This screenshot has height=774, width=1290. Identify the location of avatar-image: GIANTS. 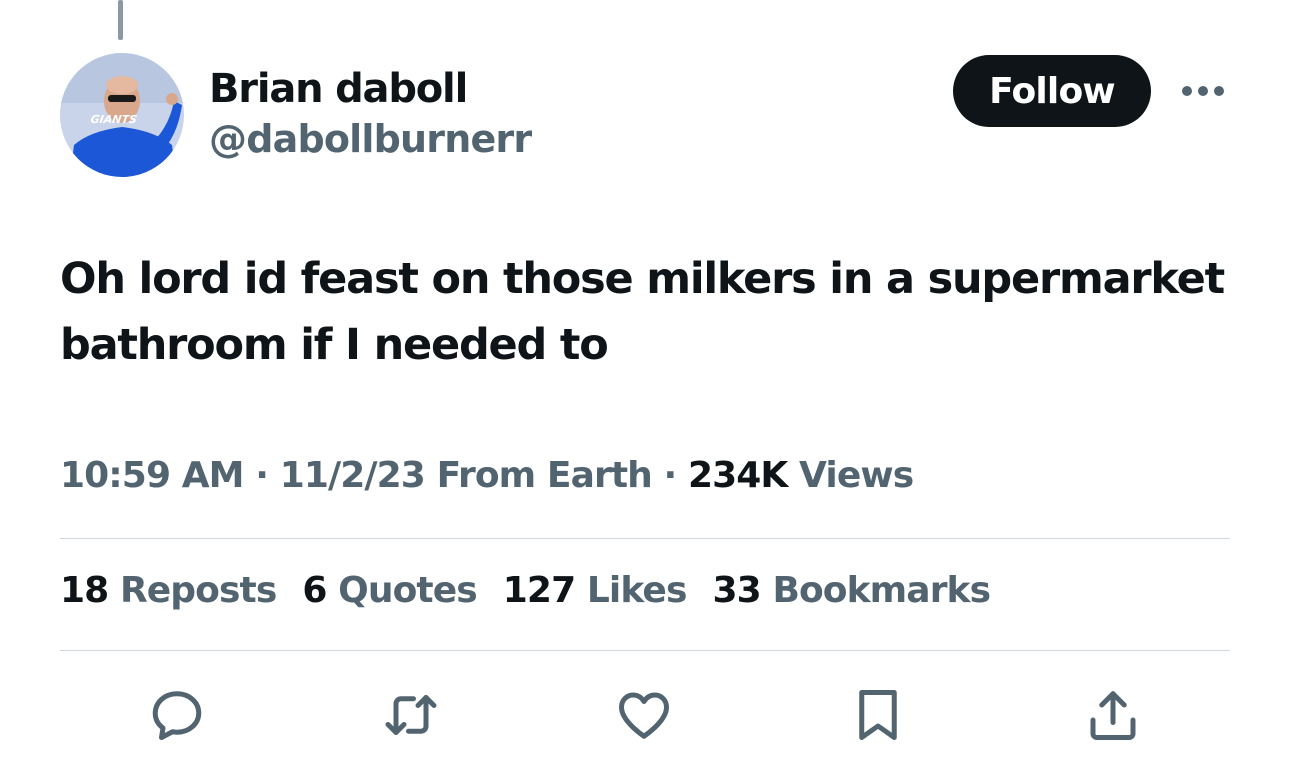
(122, 115).